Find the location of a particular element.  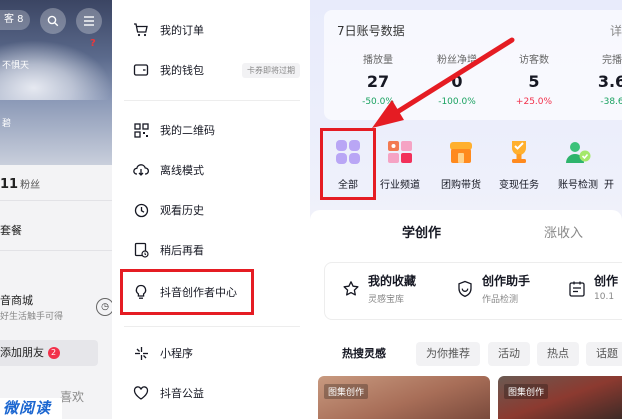

menu-item-orders: 我的订单 is located at coordinates (211, 30).